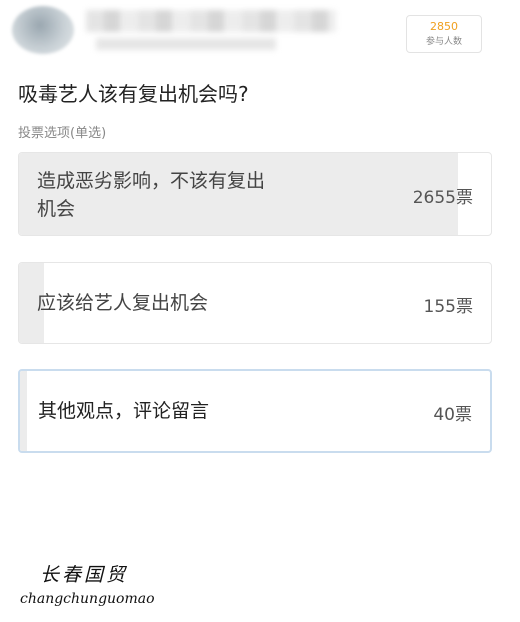  What do you see at coordinates (87, 599) in the screenshot?
I see `watermark-pinyin: changchunguomao` at bounding box center [87, 599].